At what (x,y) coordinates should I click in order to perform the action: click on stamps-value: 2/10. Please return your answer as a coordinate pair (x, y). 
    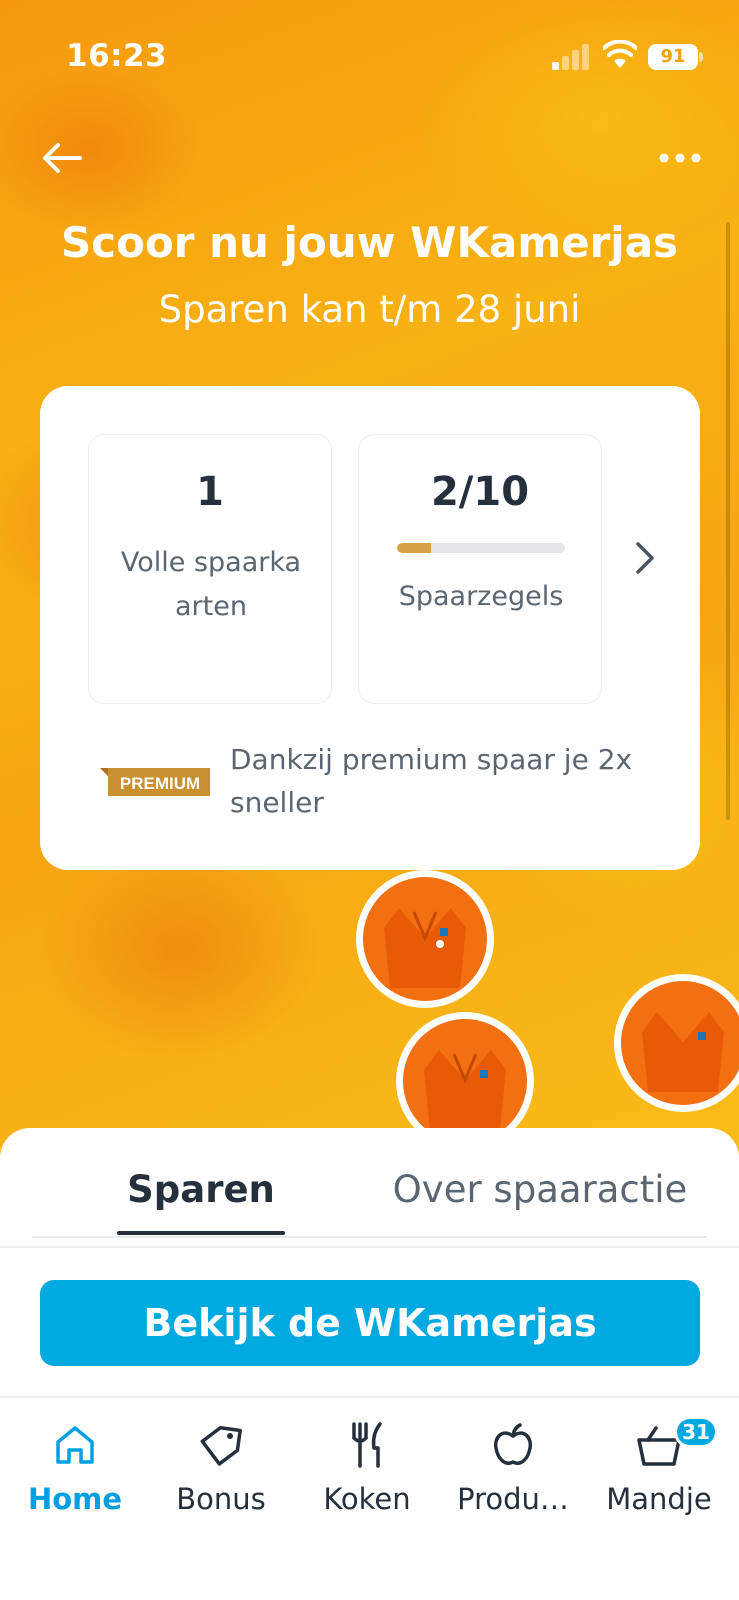
    Looking at the image, I should click on (480, 492).